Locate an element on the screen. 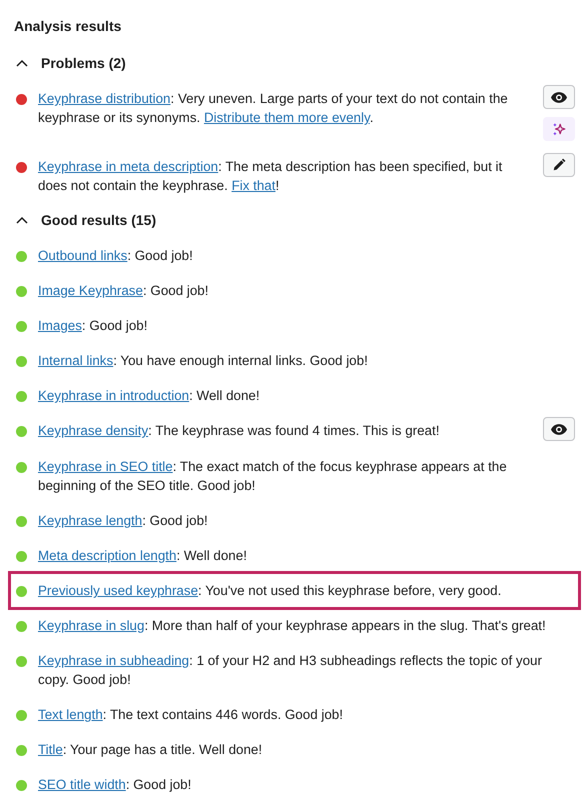 Image resolution: width=587 pixels, height=800 pixels. result-text: Keyphrase in introduction: Well done! is located at coordinates (149, 396).